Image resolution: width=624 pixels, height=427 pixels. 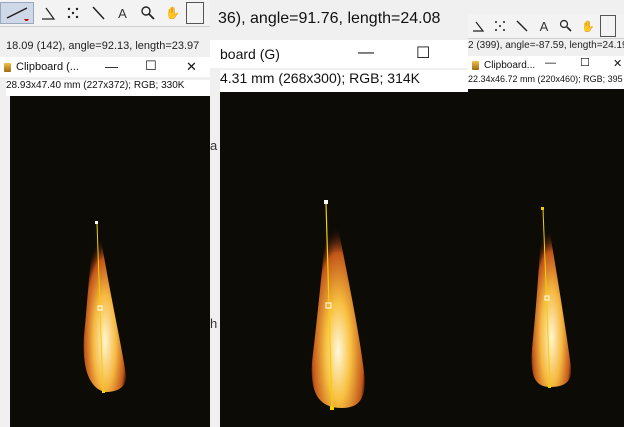 I want to click on hand-tool-button: ✋, so click(x=172, y=13).